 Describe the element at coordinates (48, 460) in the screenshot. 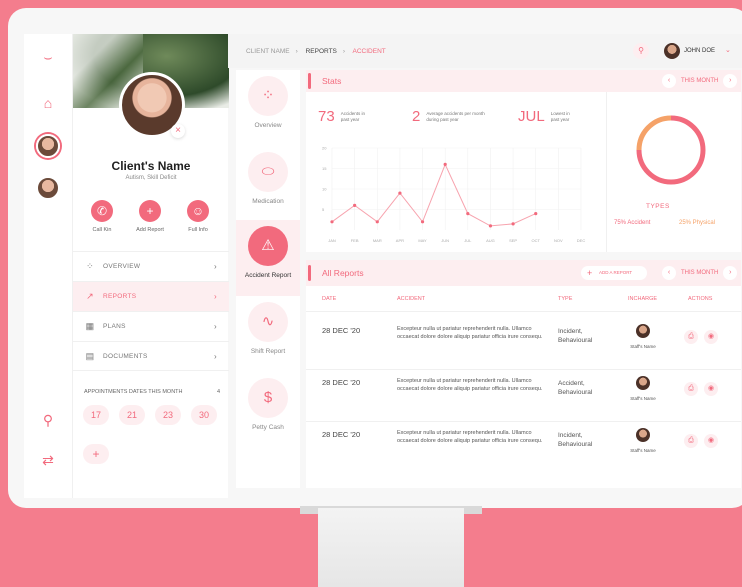

I see `sync-icon: ⇄` at that location.